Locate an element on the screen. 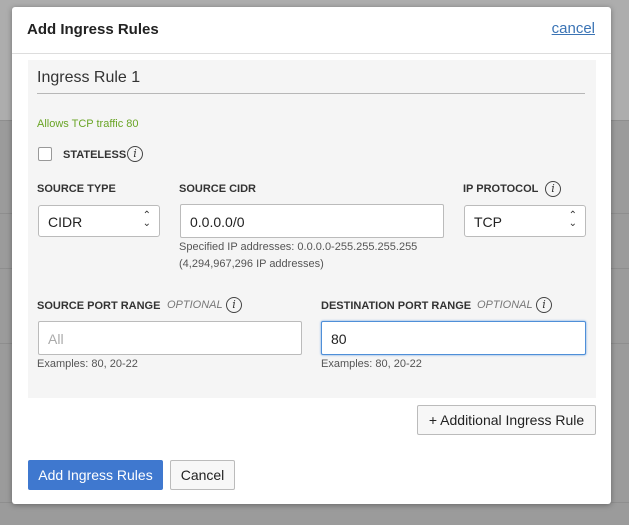 The image size is (629, 525). destination-port-range-input: 80 is located at coordinates (453, 338).